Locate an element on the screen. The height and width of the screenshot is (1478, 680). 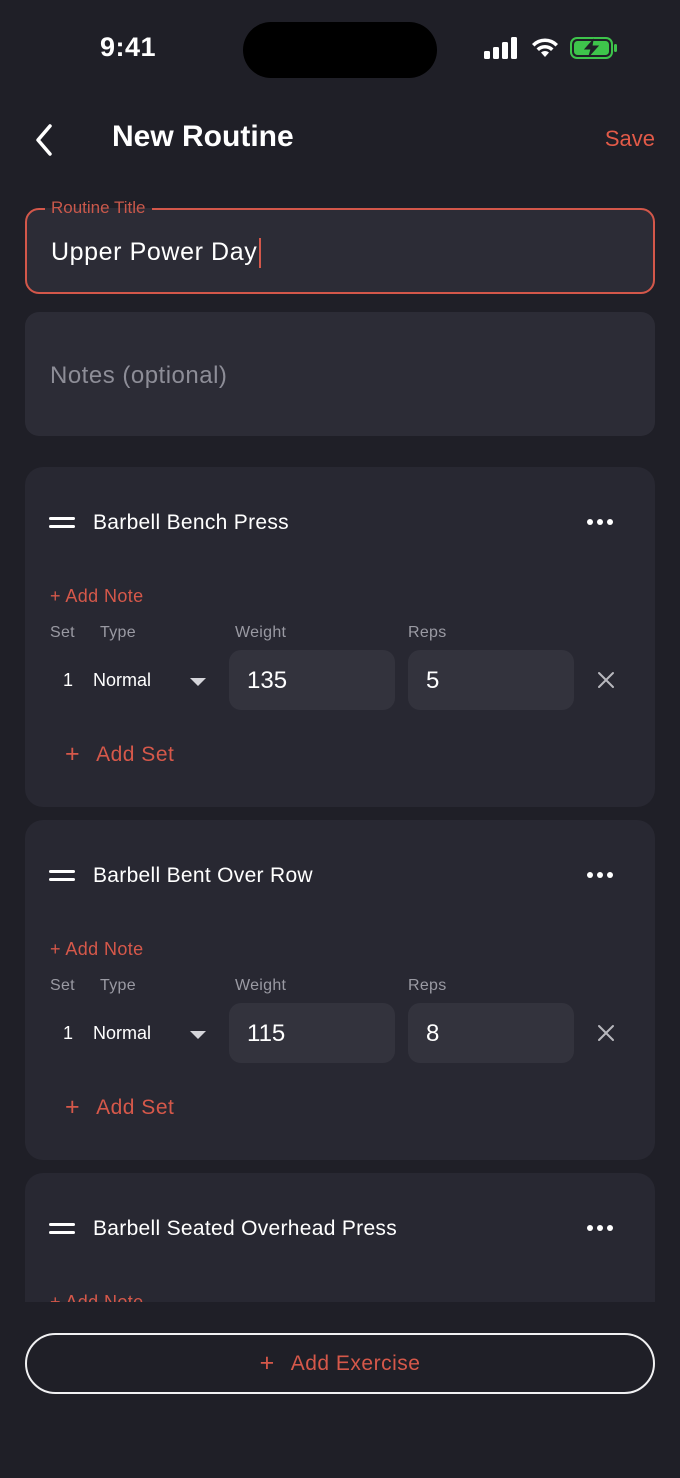
weight-input: 115 is located at coordinates (312, 1033).